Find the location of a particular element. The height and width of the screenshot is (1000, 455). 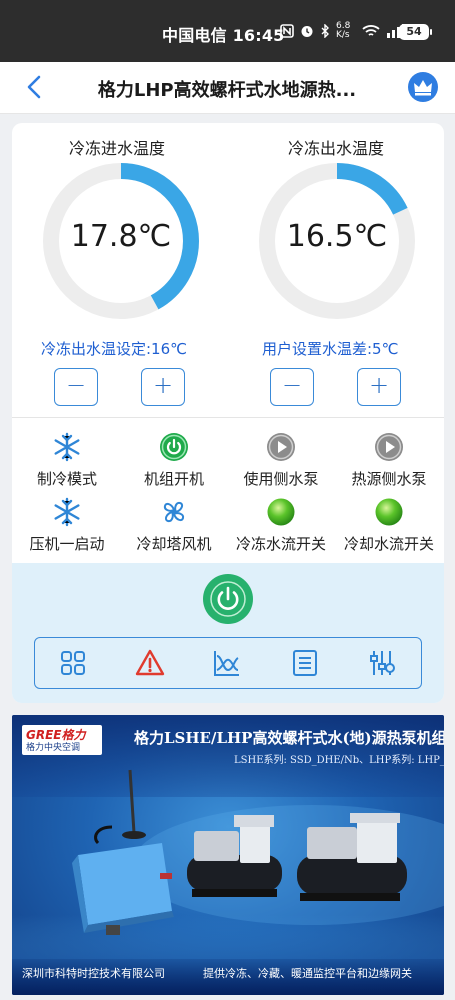

crown-icon is located at coordinates (423, 88).